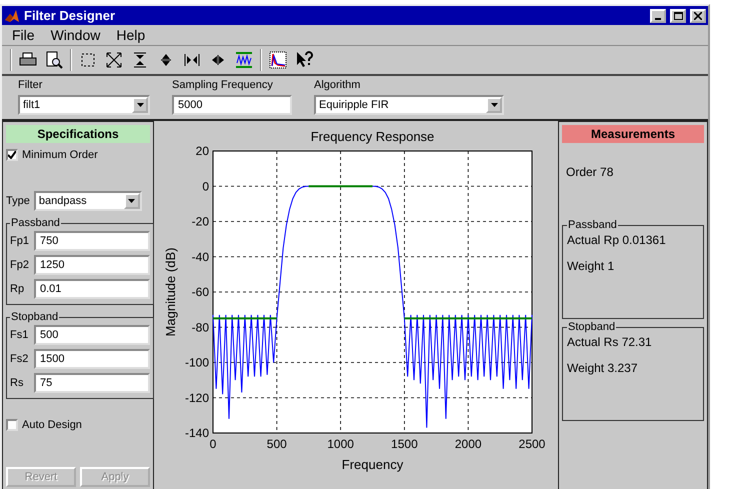 Image resolution: width=743 pixels, height=489 pixels. What do you see at coordinates (92, 265) in the screenshot?
I see `parameter-field: 1250` at bounding box center [92, 265].